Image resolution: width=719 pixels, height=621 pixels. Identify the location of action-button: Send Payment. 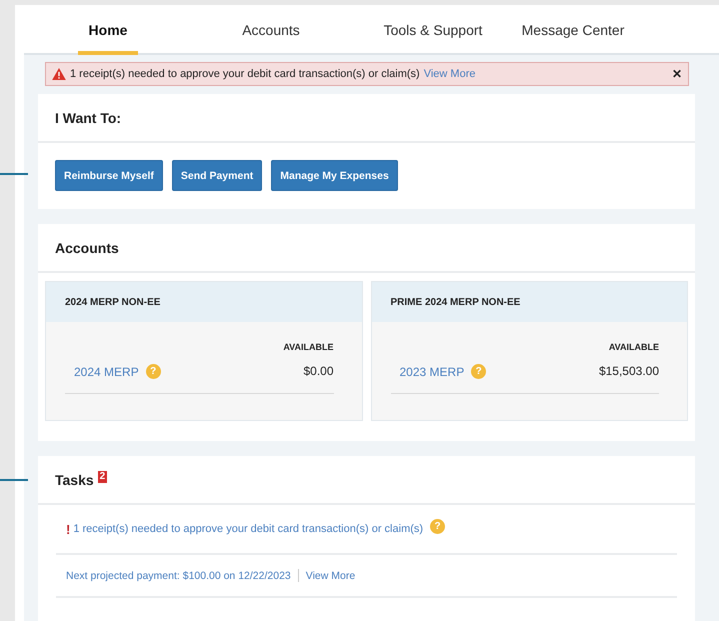
(217, 175).